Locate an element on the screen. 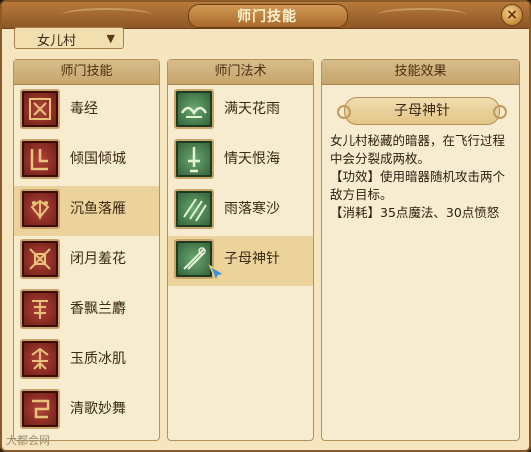  skill-label: 沉鱼落雁 is located at coordinates (98, 209).